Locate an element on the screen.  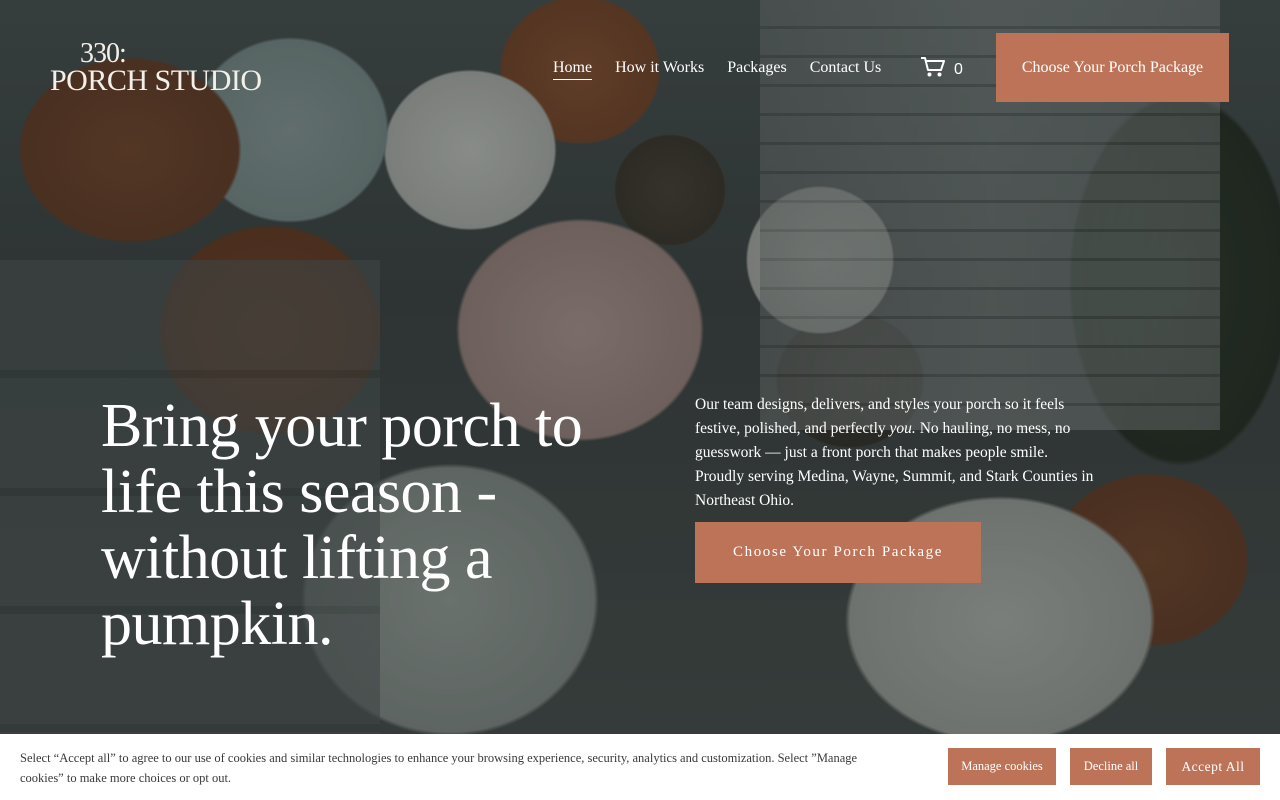
cart-count: 0 is located at coordinates (958, 69).